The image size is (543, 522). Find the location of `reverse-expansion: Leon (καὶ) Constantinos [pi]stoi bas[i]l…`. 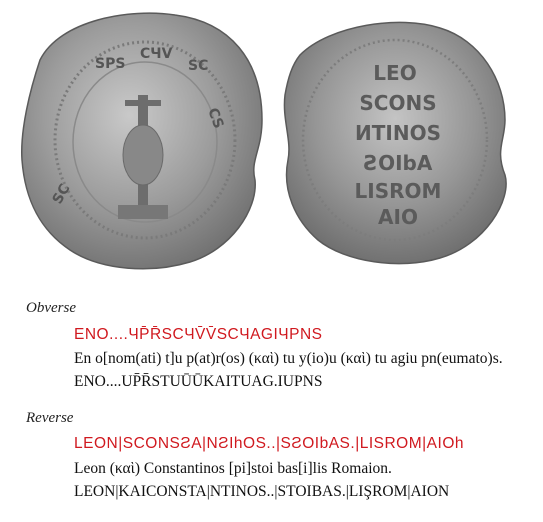

reverse-expansion: Leon (καὶ) Constantinos [pi]stoi bas[i]l… is located at coordinates (233, 468).